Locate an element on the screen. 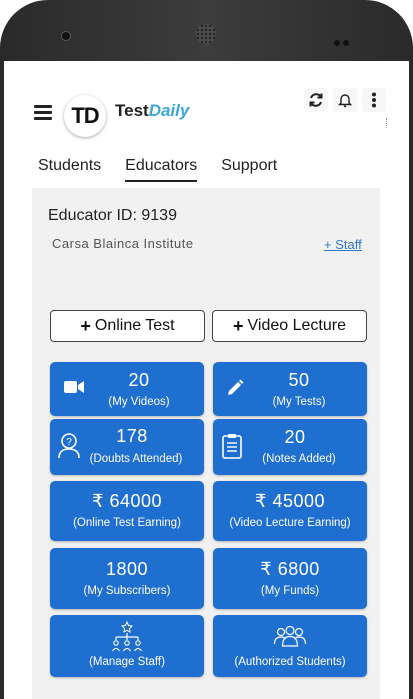 The image size is (413, 699). manage-staff-card: (Manage Staff) is located at coordinates (127, 646).